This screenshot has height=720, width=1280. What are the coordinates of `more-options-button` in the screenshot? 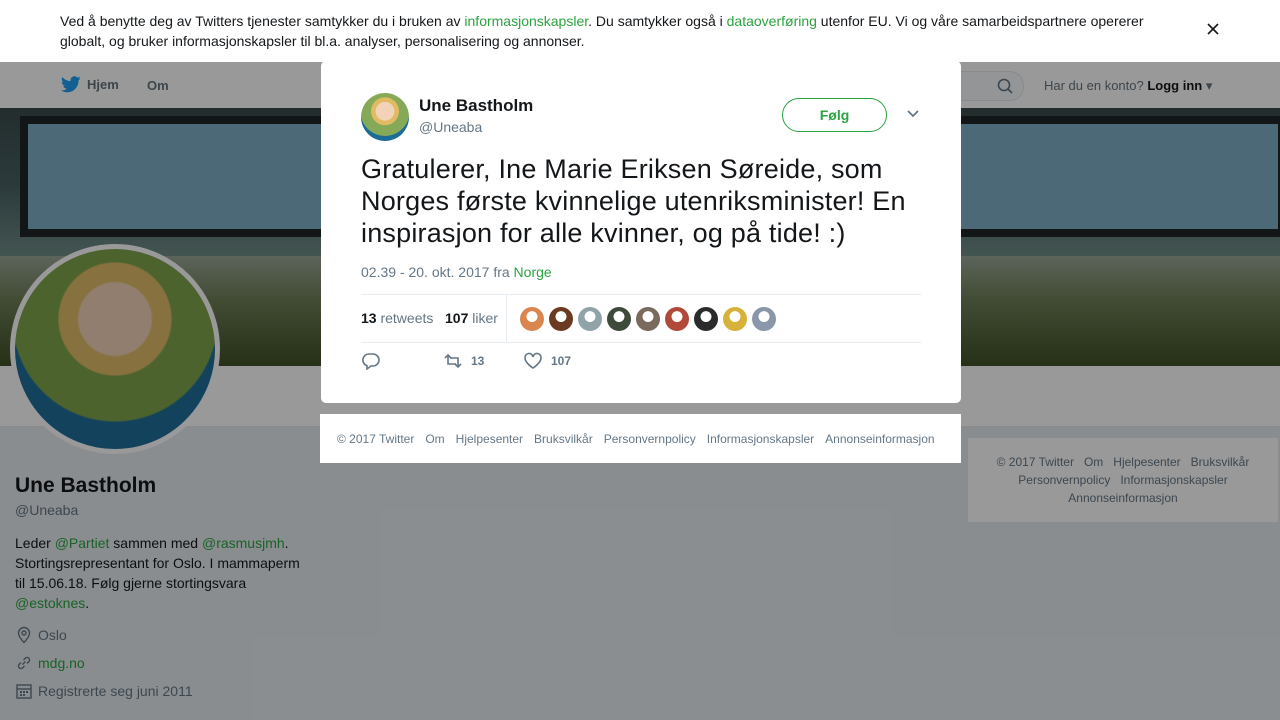 It's located at (913, 113).